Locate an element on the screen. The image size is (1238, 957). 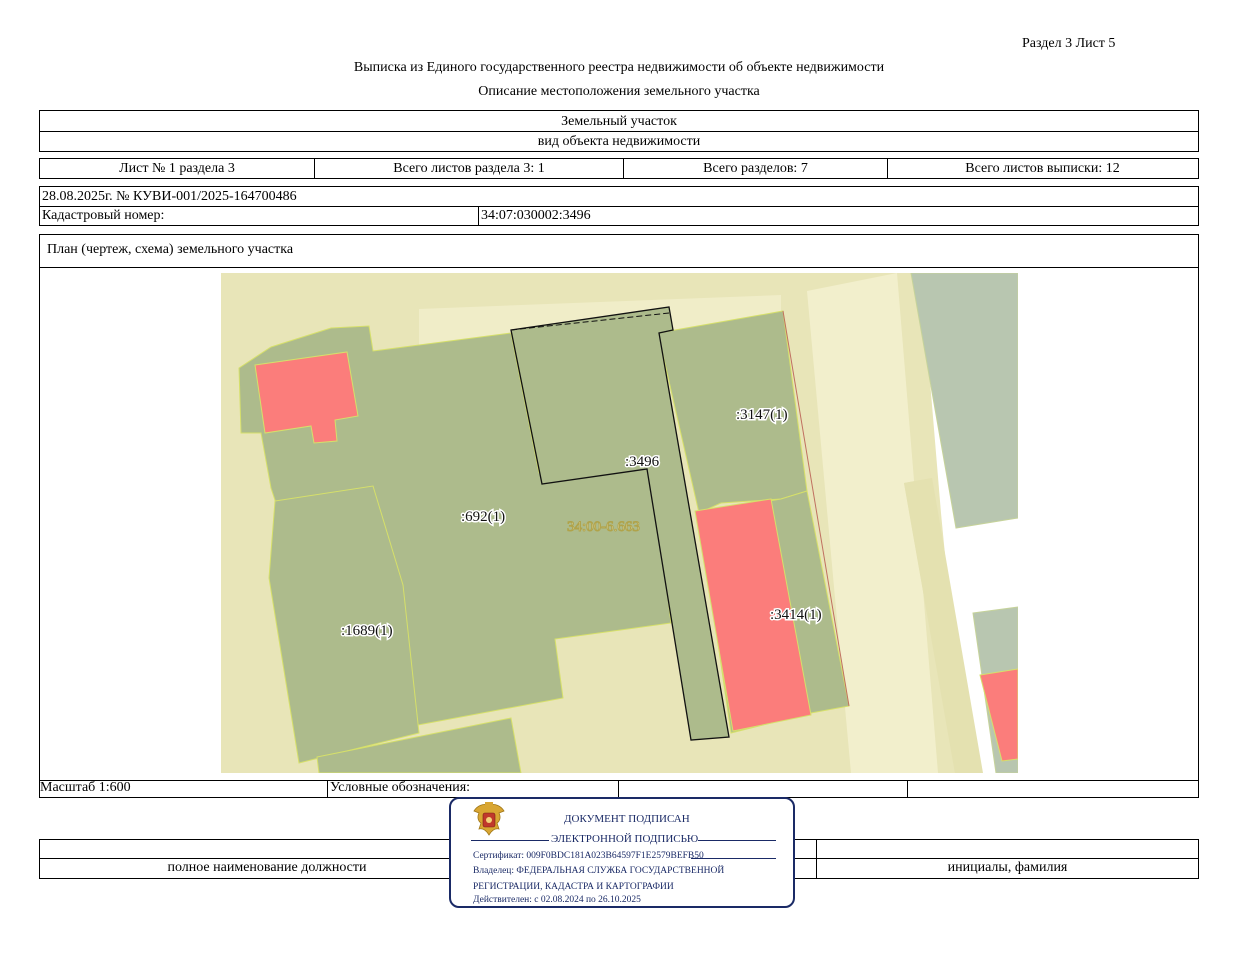
legend-title: Условные обозначения: is located at coordinates (400, 787).